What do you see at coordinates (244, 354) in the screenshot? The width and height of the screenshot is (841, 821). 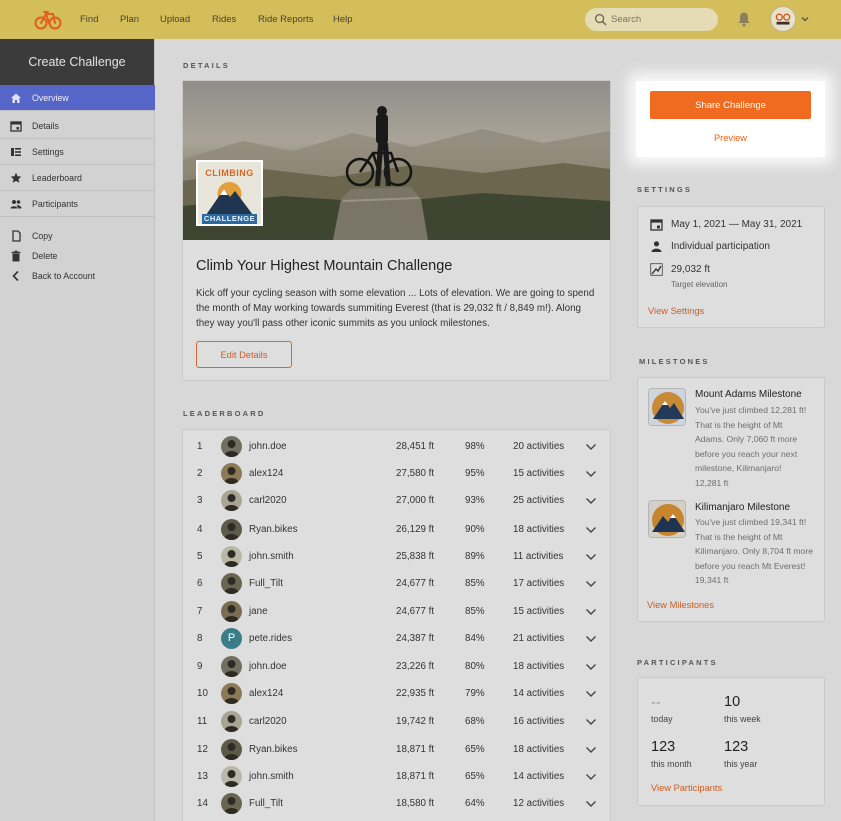 I see `edit-details-button: Edit Details` at bounding box center [244, 354].